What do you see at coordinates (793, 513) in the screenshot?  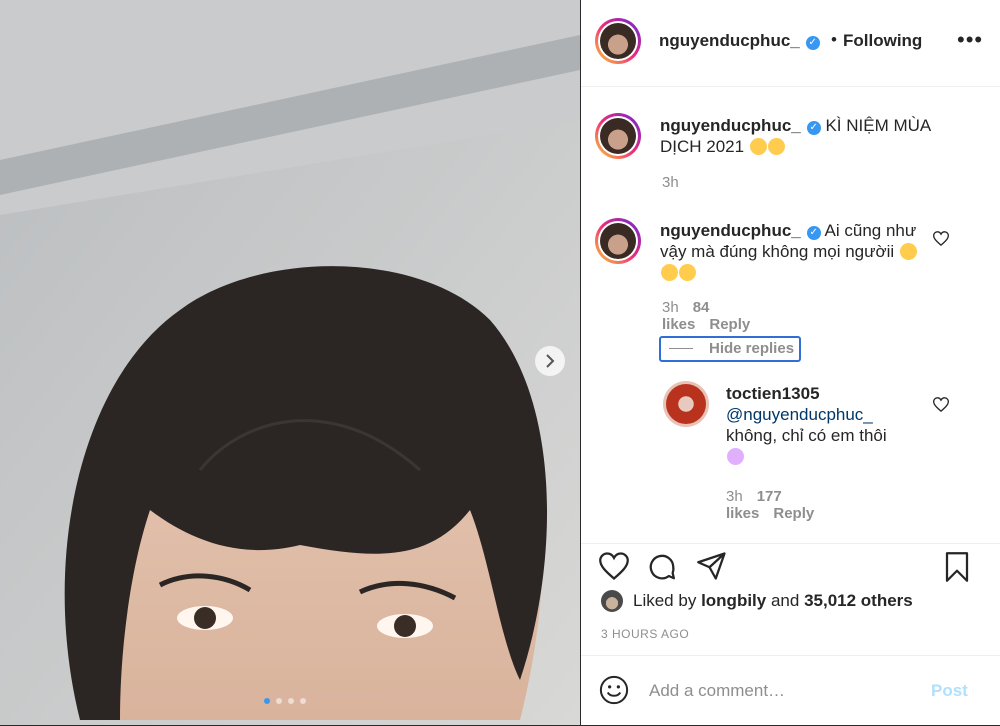 I see `reply-reply-button: Reply` at bounding box center [793, 513].